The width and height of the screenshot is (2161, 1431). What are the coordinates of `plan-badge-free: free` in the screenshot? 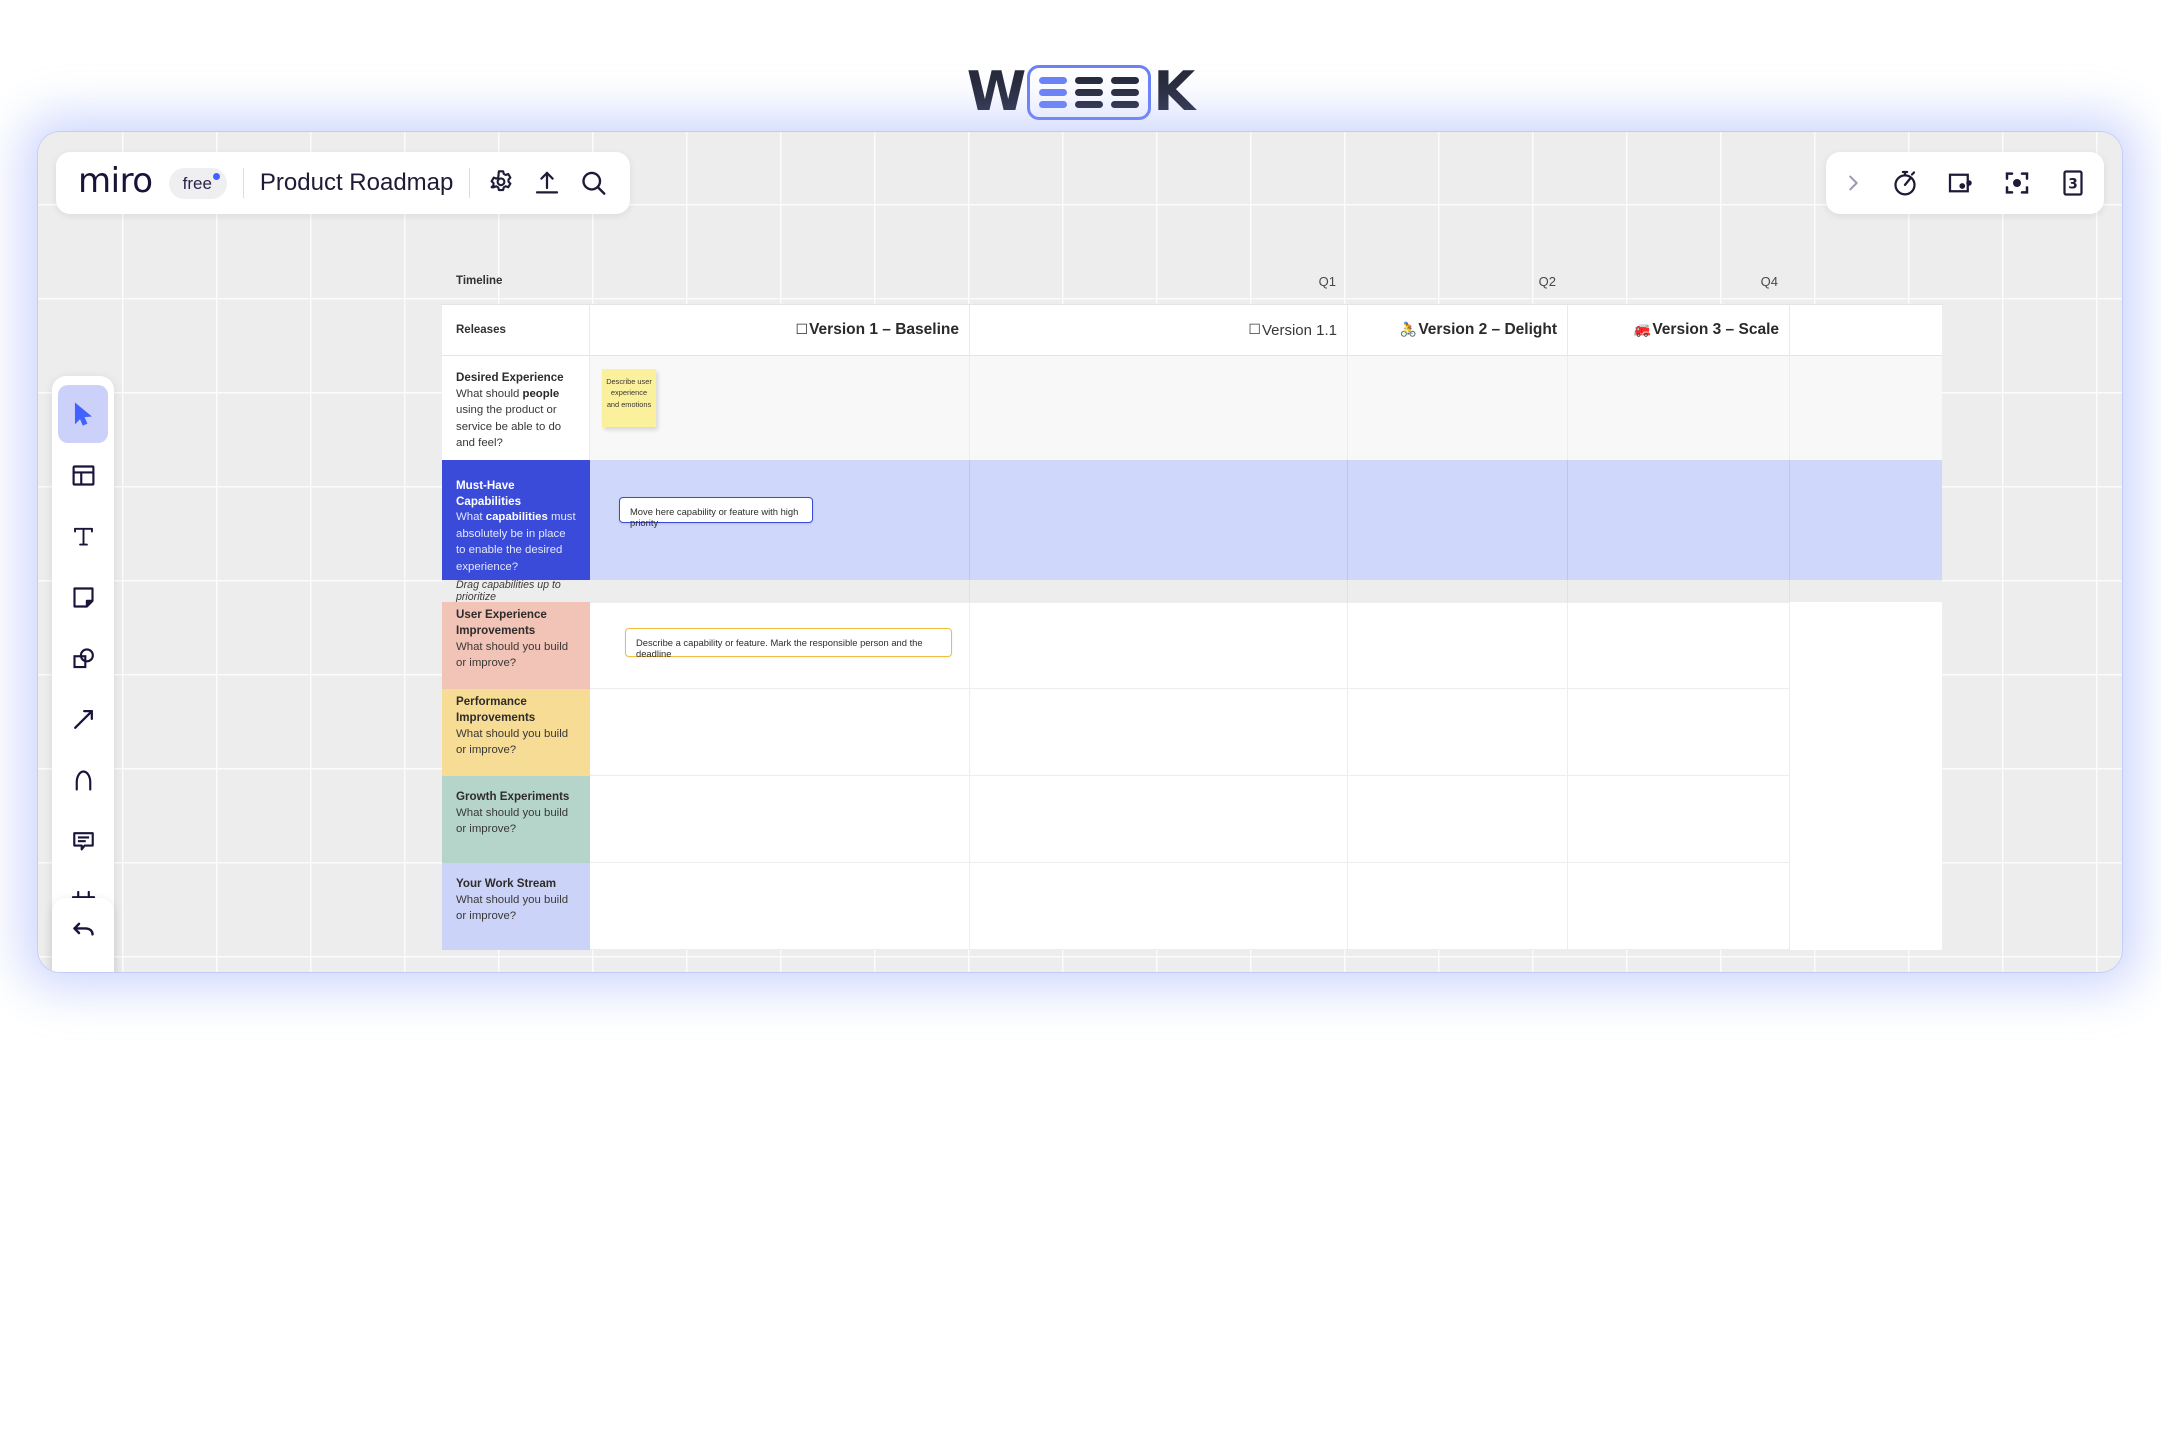 It's located at (197, 183).